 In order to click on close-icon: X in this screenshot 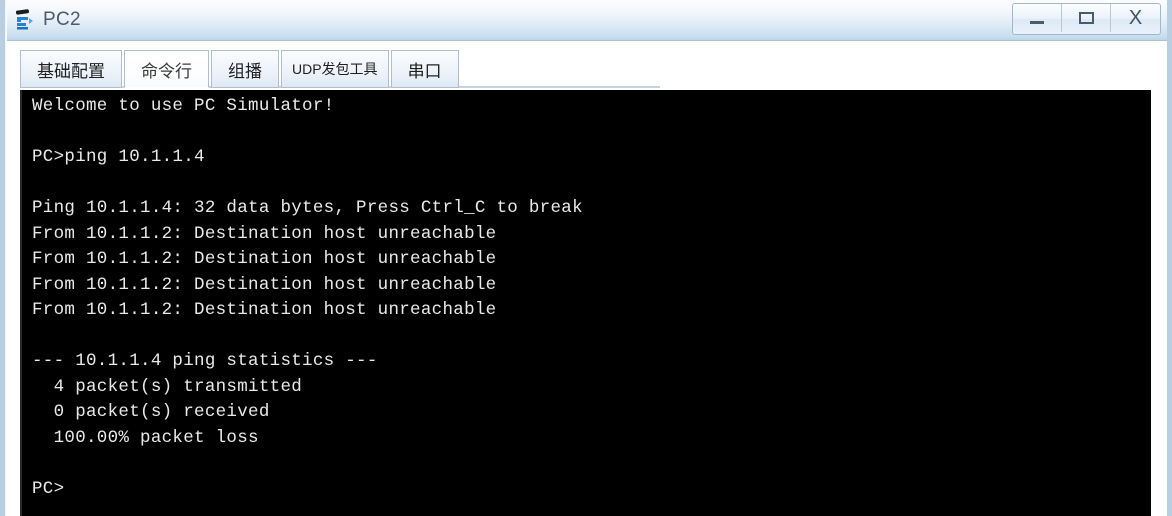, I will do `click(1135, 18)`.